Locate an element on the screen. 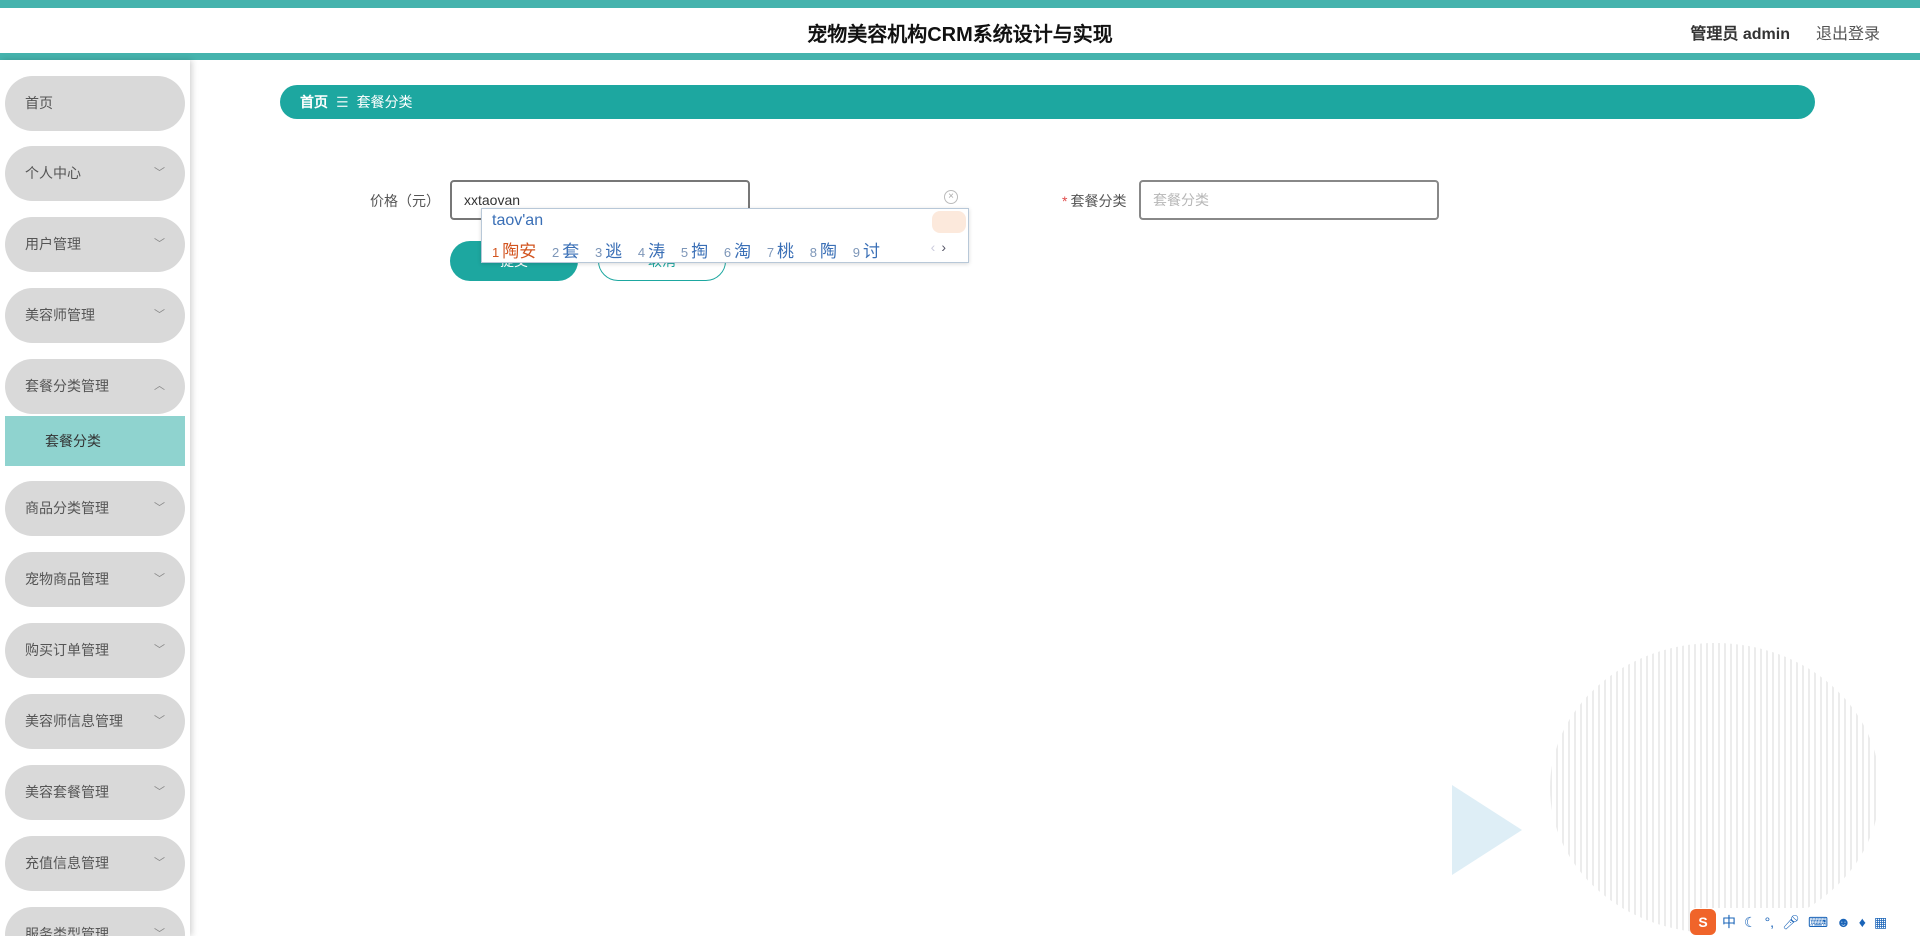 The width and height of the screenshot is (1920, 936). app-title: 宠物美容机构CRM系统设计与实现 is located at coordinates (960, 35).